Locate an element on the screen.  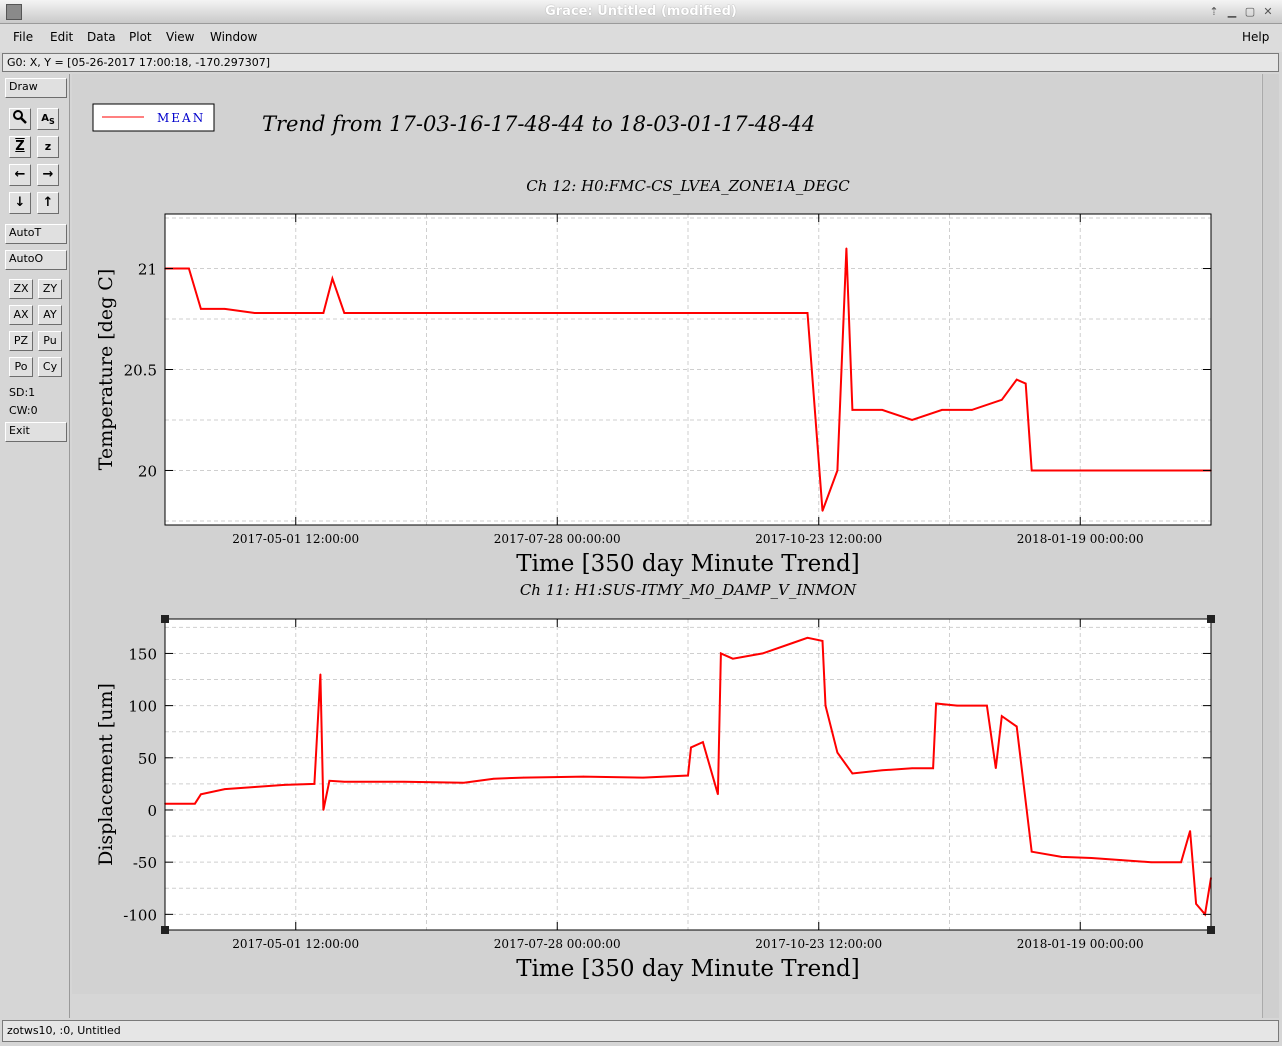
horizontal-scrollbar-area is located at coordinates (666, 1006).